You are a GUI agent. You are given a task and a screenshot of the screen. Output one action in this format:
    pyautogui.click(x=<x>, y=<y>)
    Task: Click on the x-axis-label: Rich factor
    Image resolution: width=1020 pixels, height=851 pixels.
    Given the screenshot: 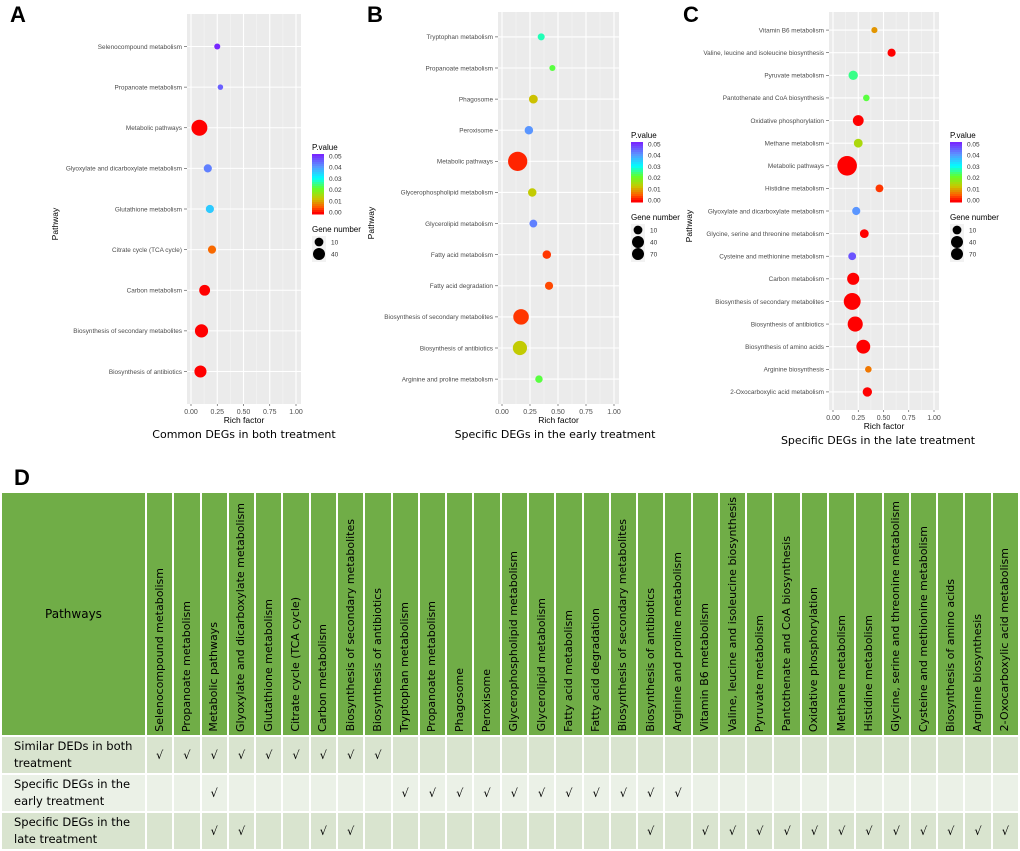 What is the action you would take?
    pyautogui.click(x=884, y=426)
    